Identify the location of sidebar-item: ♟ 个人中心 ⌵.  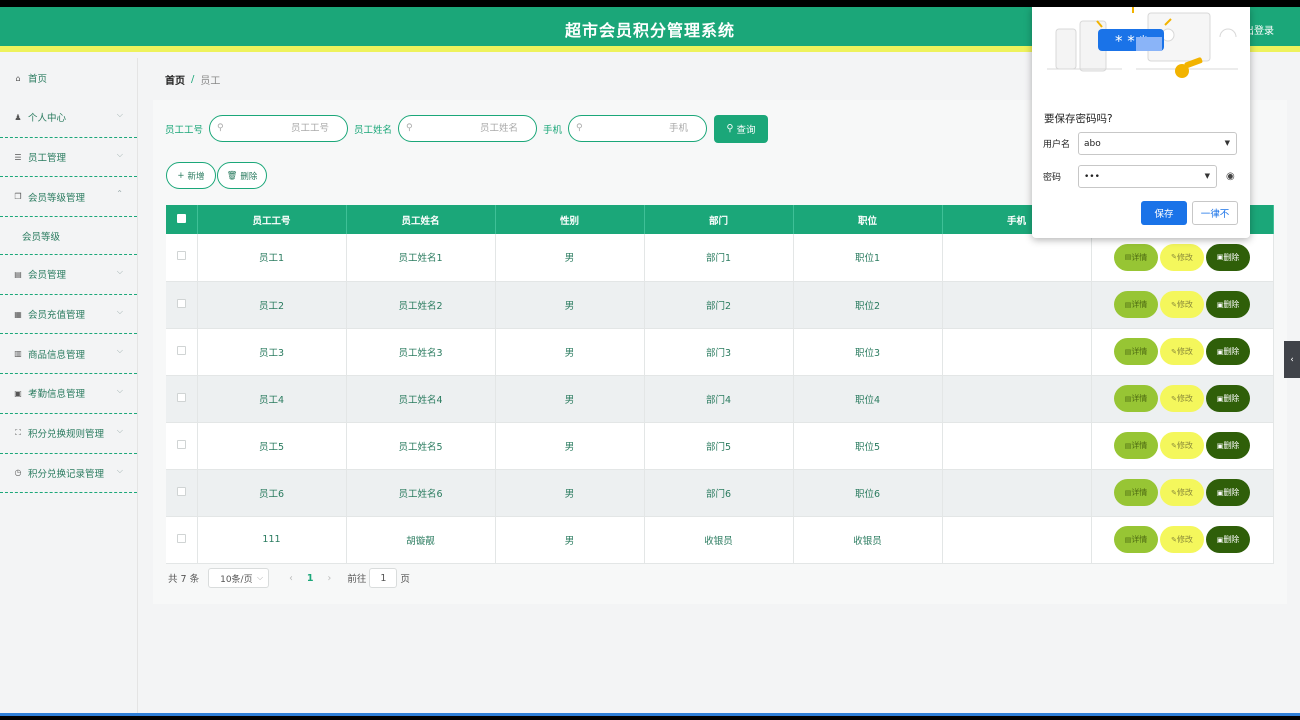
(68, 118).